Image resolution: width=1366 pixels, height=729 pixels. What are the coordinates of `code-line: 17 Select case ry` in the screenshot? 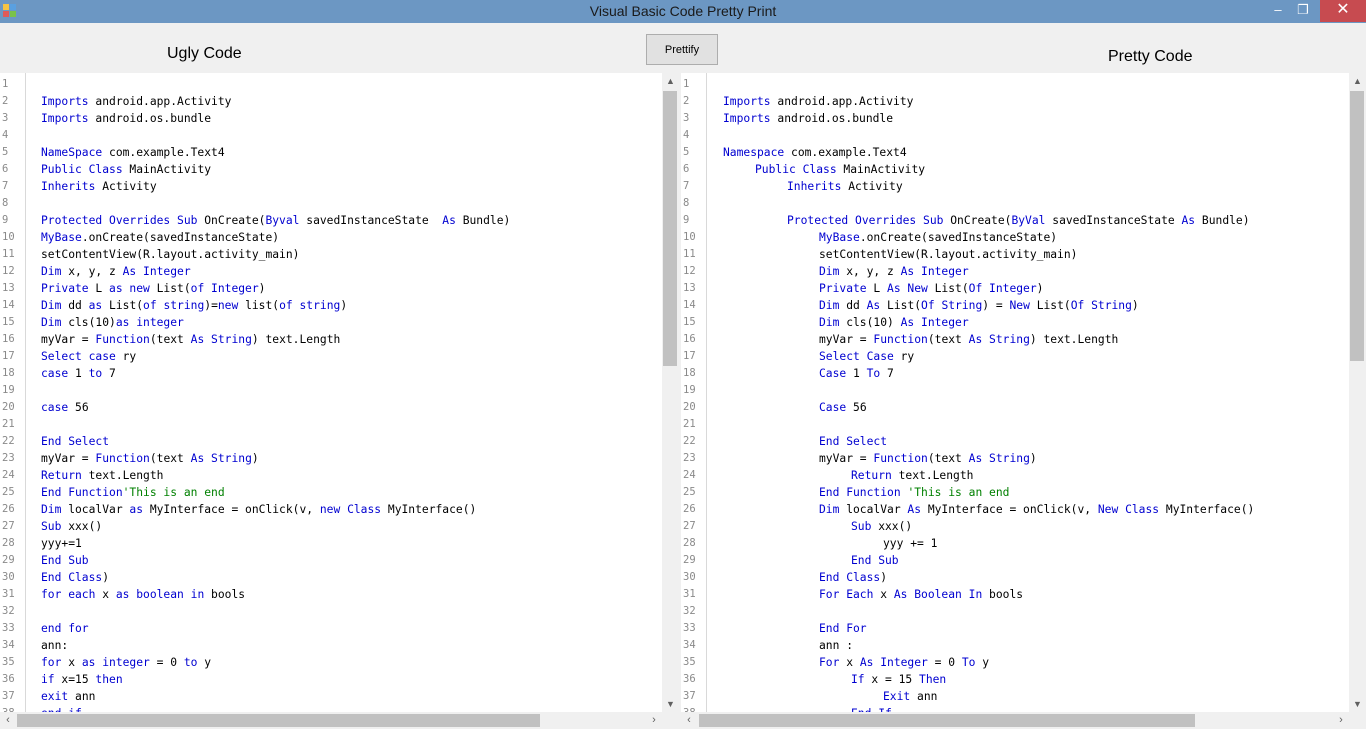 It's located at (331, 356).